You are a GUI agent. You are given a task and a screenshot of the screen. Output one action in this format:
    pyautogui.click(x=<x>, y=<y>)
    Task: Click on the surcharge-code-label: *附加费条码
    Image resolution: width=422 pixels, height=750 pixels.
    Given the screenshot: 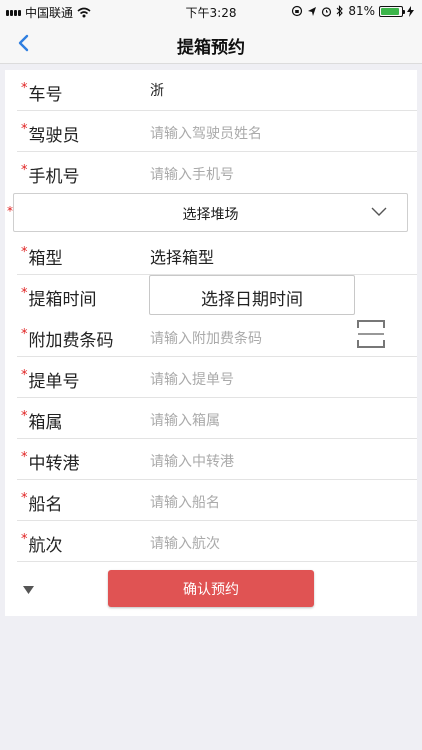 What is the action you would take?
    pyautogui.click(x=67, y=339)
    